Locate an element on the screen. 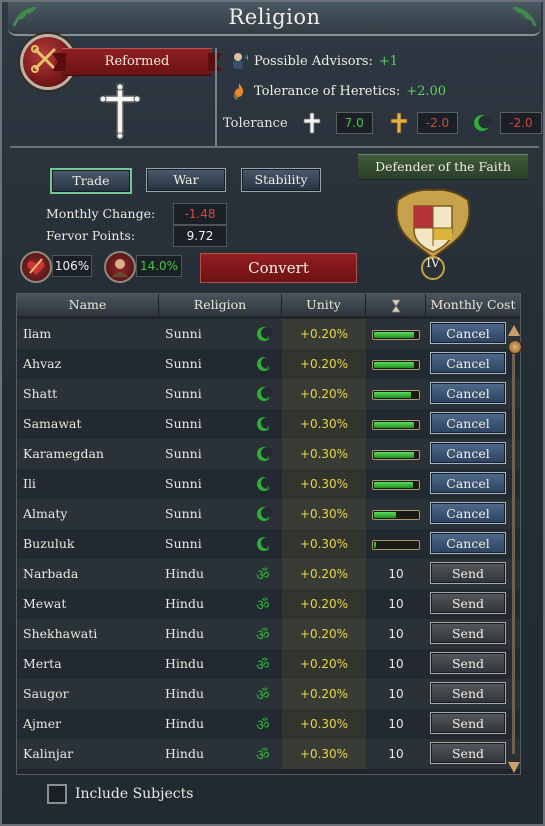 The image size is (545, 826). table-scrollbar is located at coordinates (514, 549).